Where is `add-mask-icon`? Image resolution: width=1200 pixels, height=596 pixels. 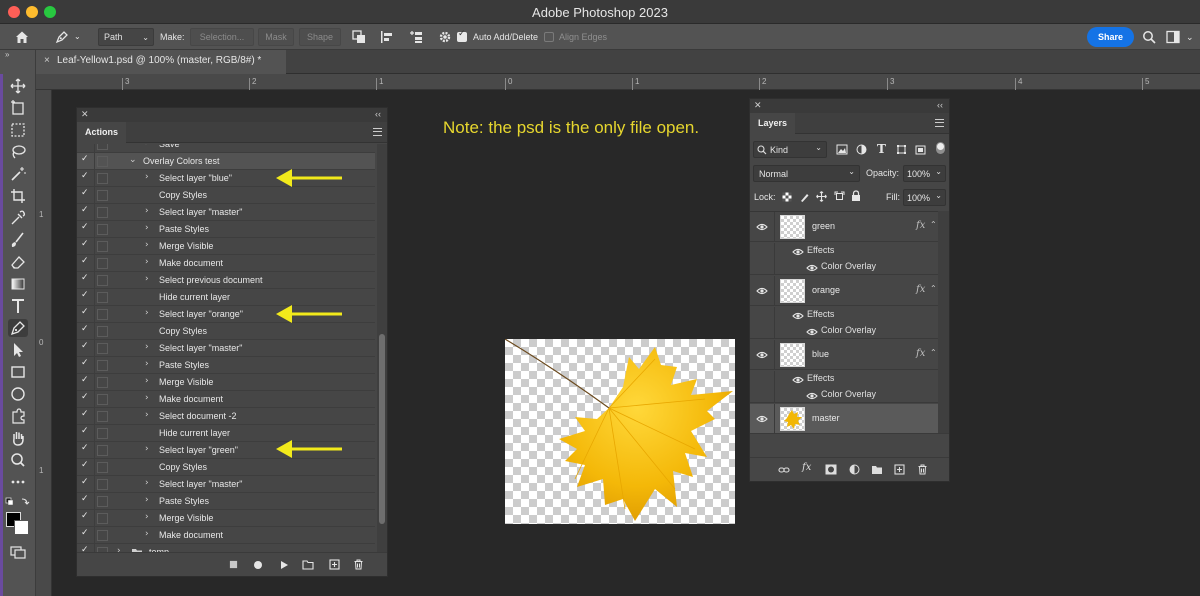 add-mask-icon is located at coordinates (831, 469).